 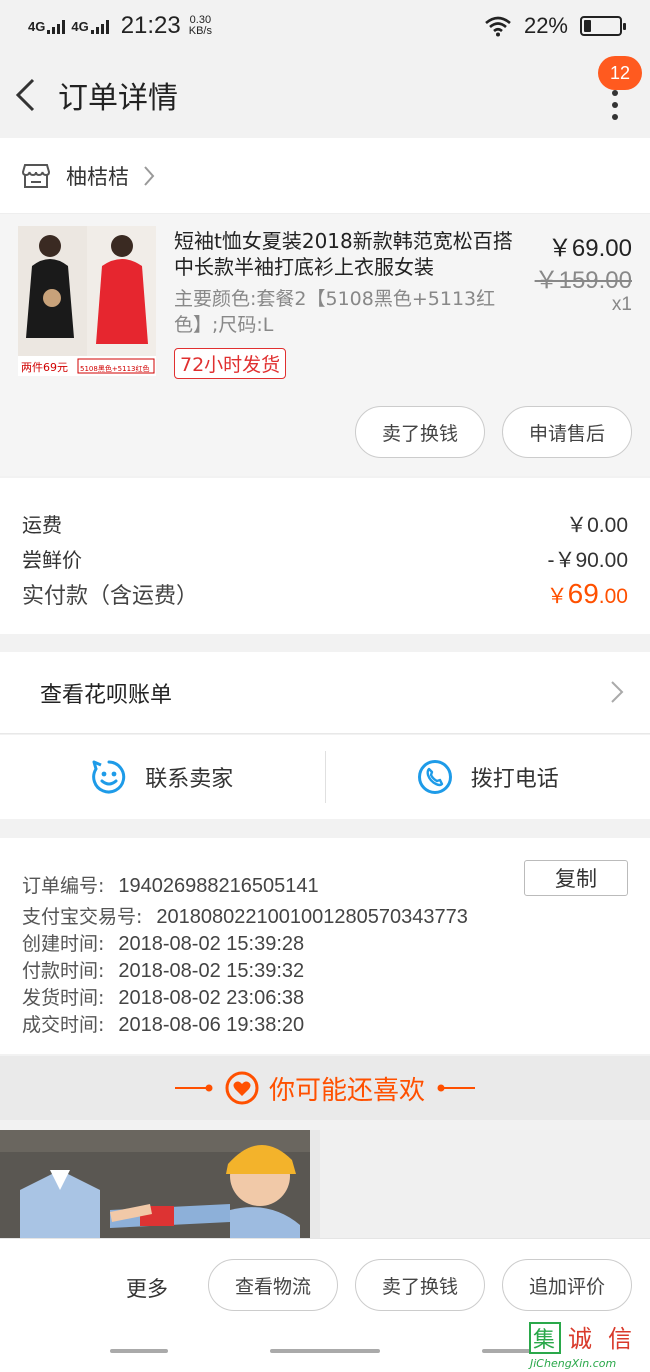 What do you see at coordinates (434, 777) in the screenshot?
I see `phone-icon` at bounding box center [434, 777].